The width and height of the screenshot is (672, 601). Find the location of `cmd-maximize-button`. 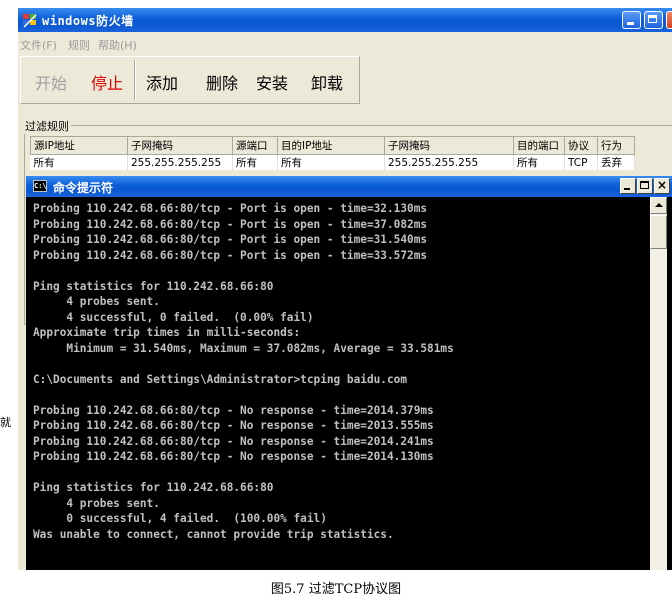

cmd-maximize-button is located at coordinates (645, 186).